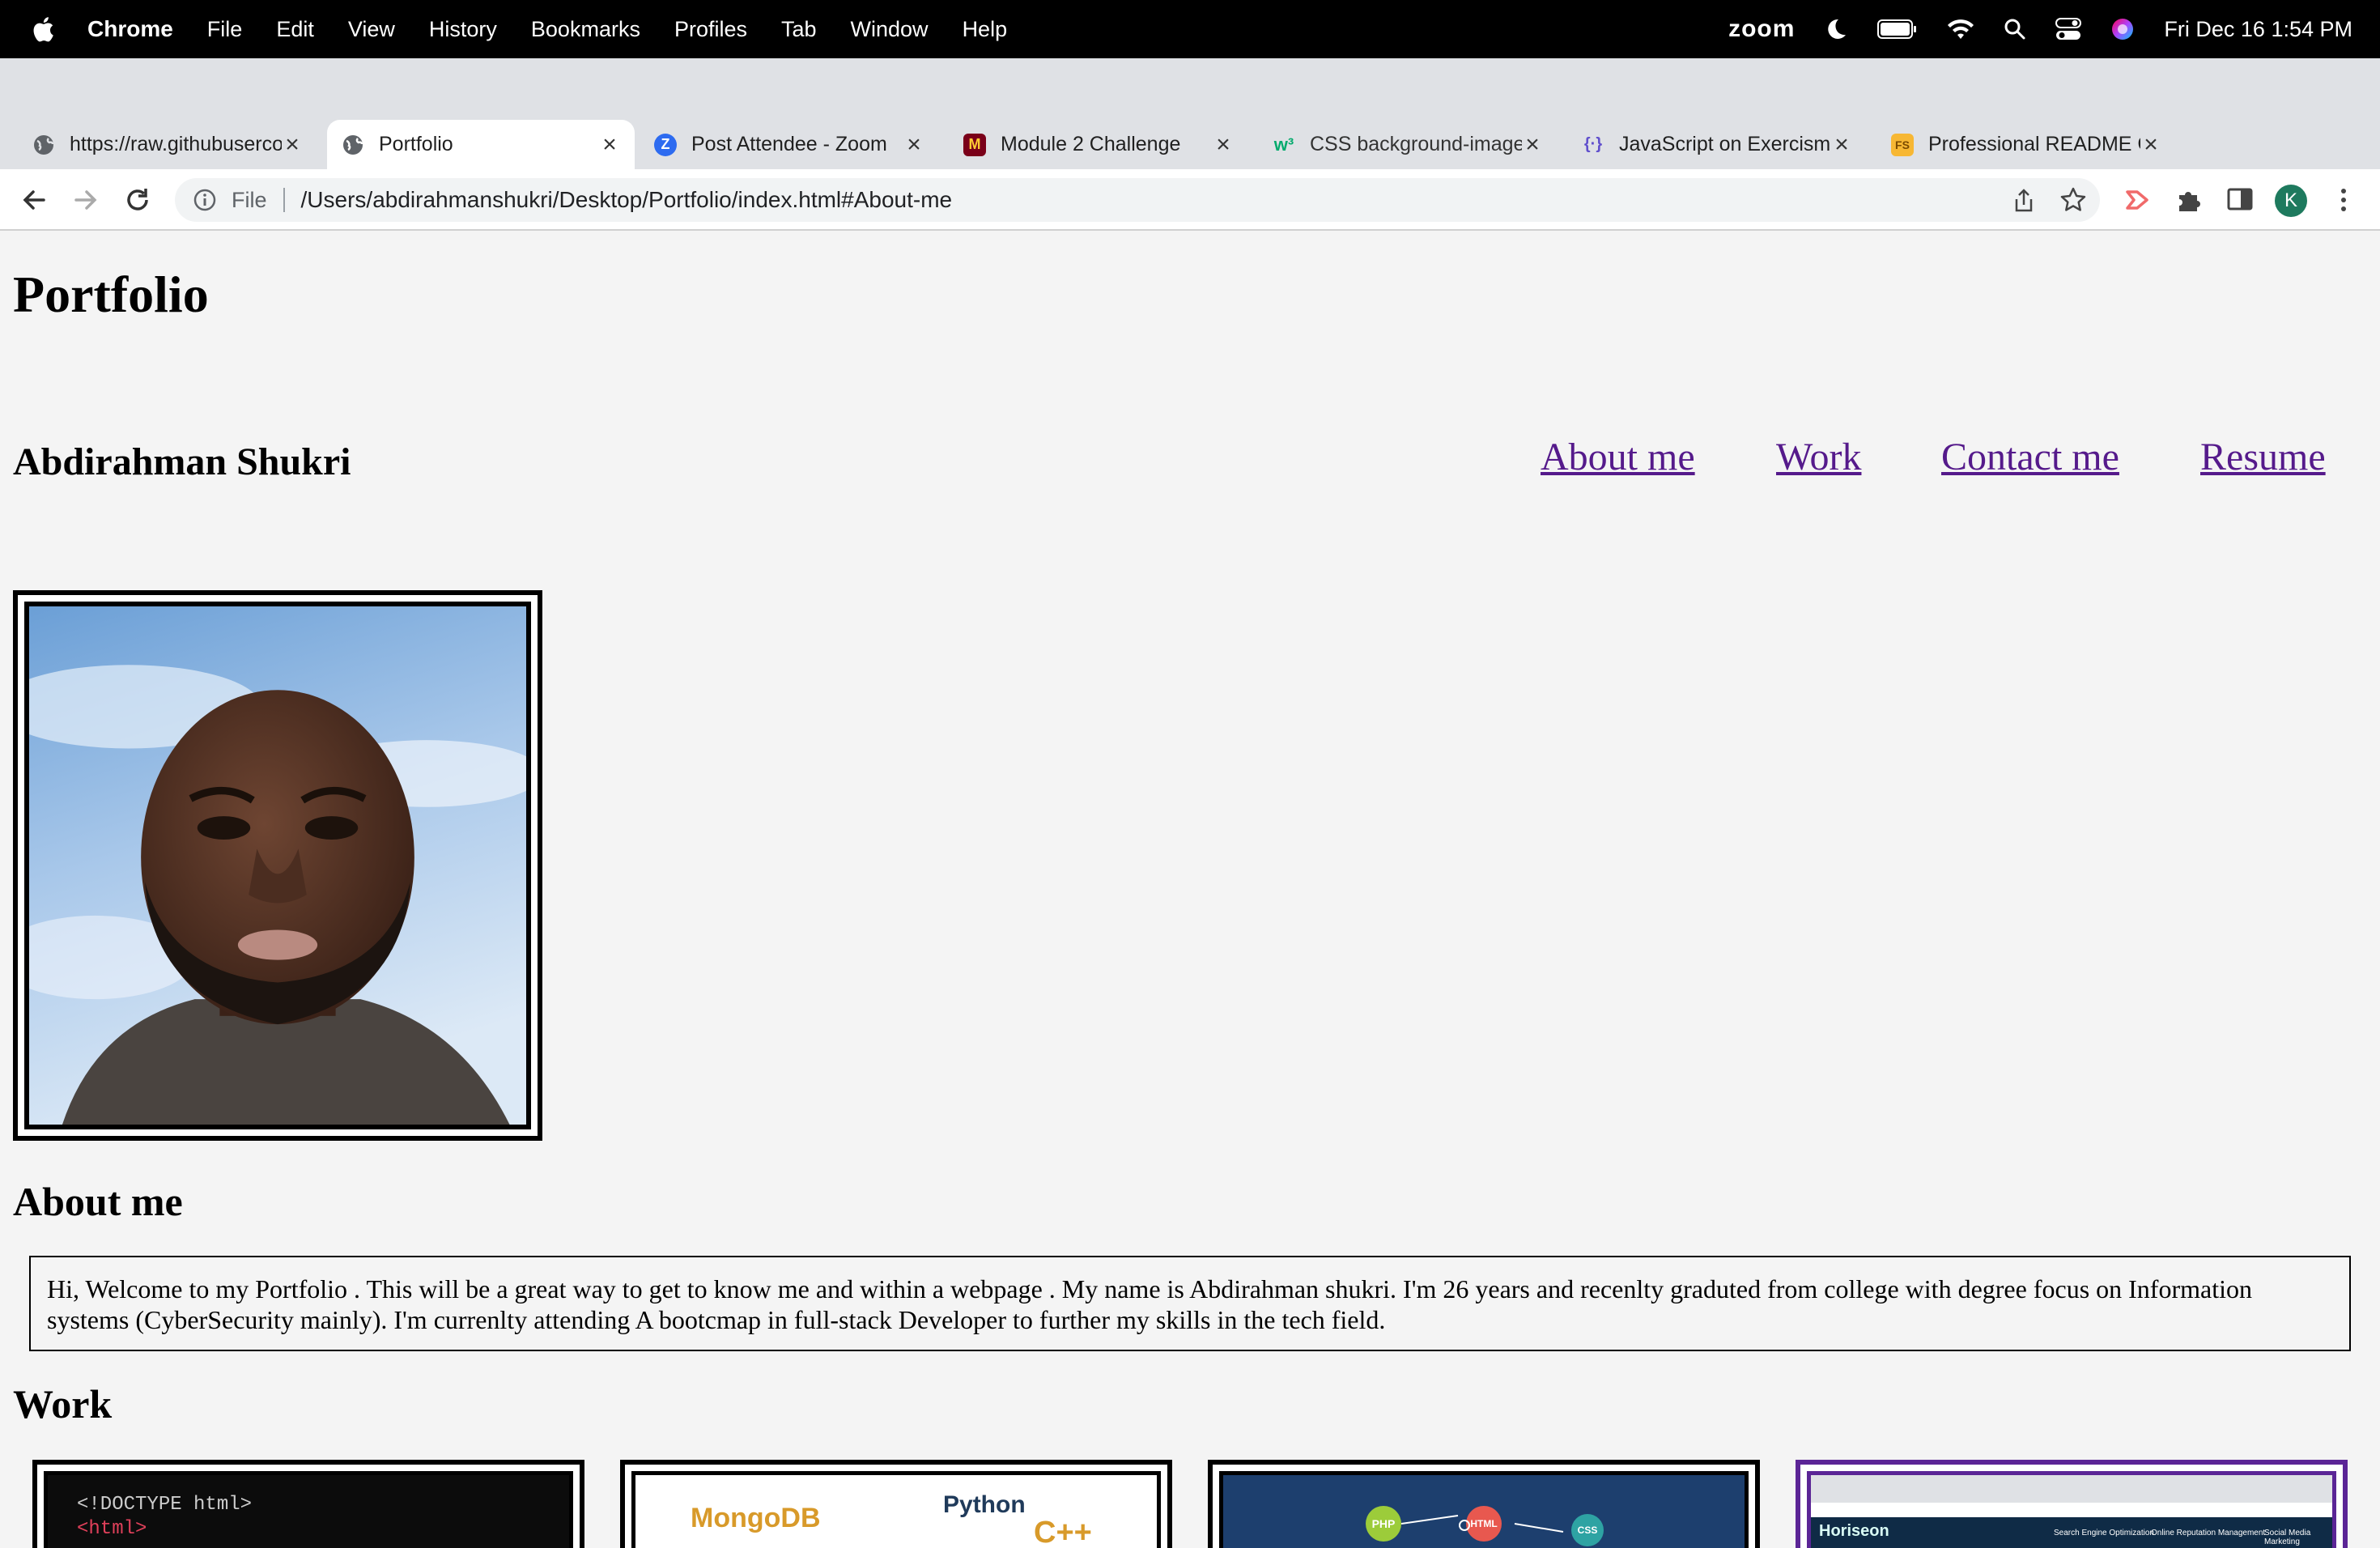  I want to click on moon-icon, so click(1836, 29).